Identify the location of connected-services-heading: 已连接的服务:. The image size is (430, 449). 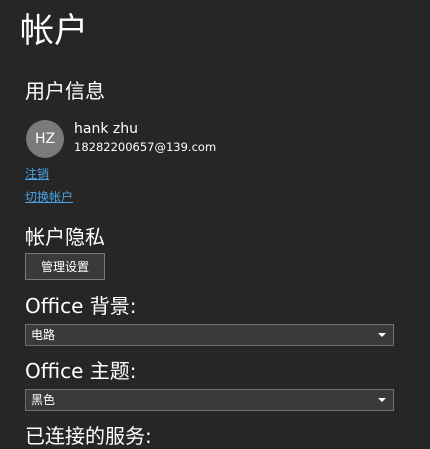
(88, 436).